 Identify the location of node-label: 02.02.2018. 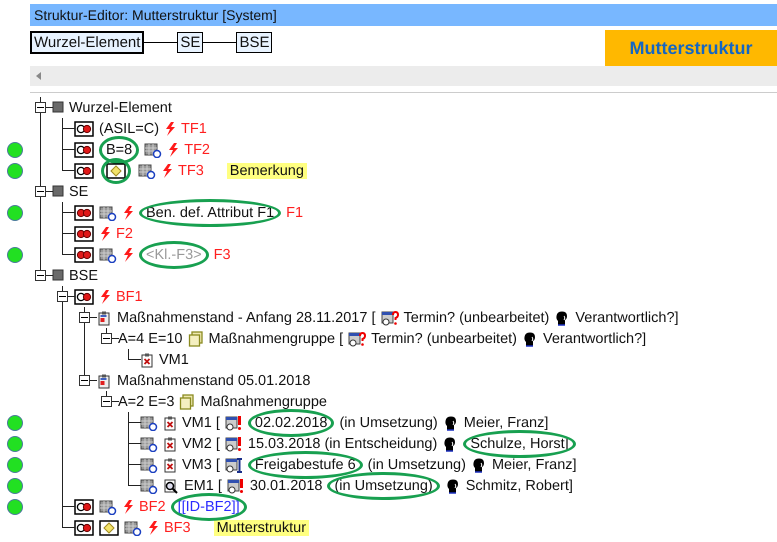
(291, 422).